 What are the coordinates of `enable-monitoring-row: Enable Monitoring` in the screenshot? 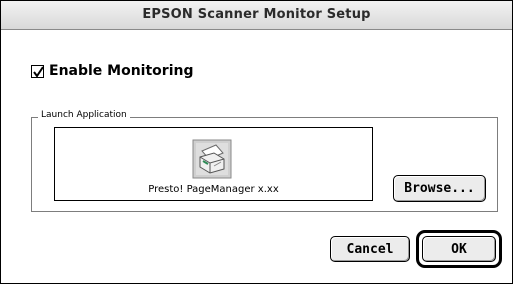 It's located at (112, 71).